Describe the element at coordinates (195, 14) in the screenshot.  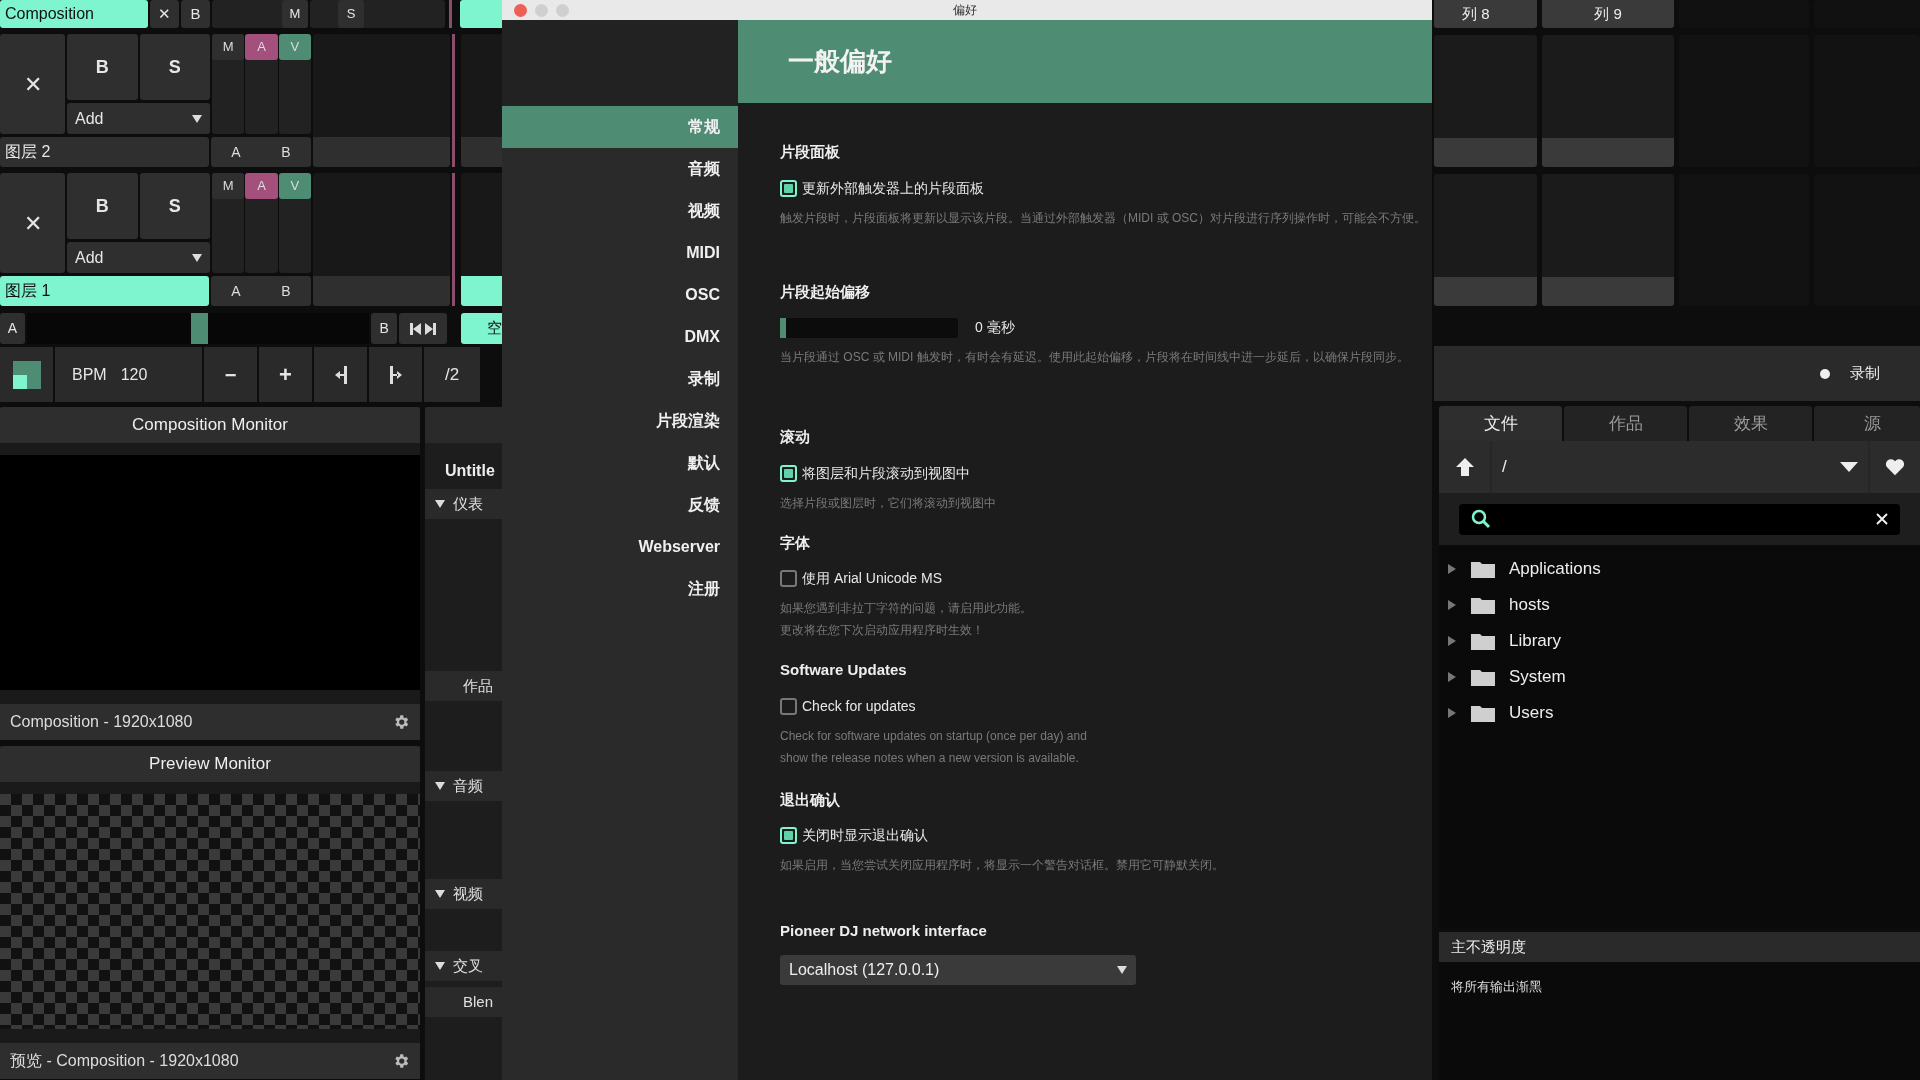
I see `composition-control-button: B` at that location.